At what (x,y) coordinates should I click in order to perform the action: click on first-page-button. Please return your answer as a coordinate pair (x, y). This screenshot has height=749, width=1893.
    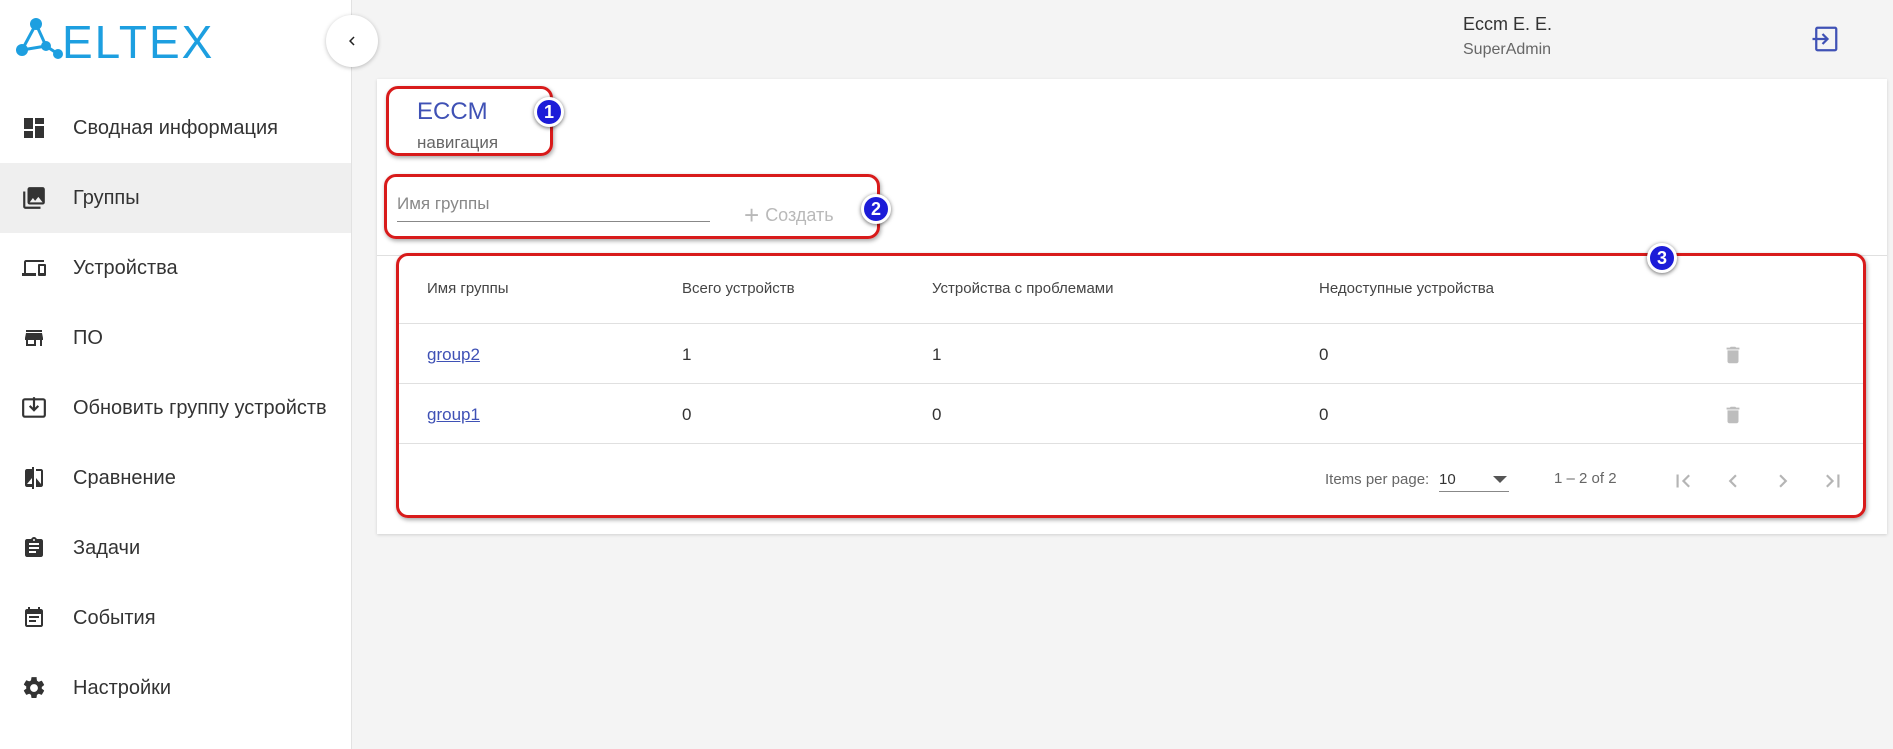
    Looking at the image, I should click on (1683, 481).